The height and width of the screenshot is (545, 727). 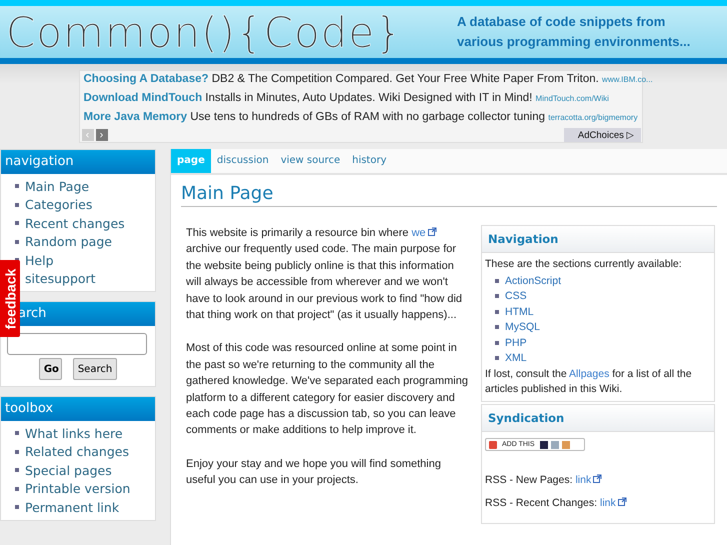 What do you see at coordinates (68, 242) in the screenshot?
I see `sidebar-link: Random page` at bounding box center [68, 242].